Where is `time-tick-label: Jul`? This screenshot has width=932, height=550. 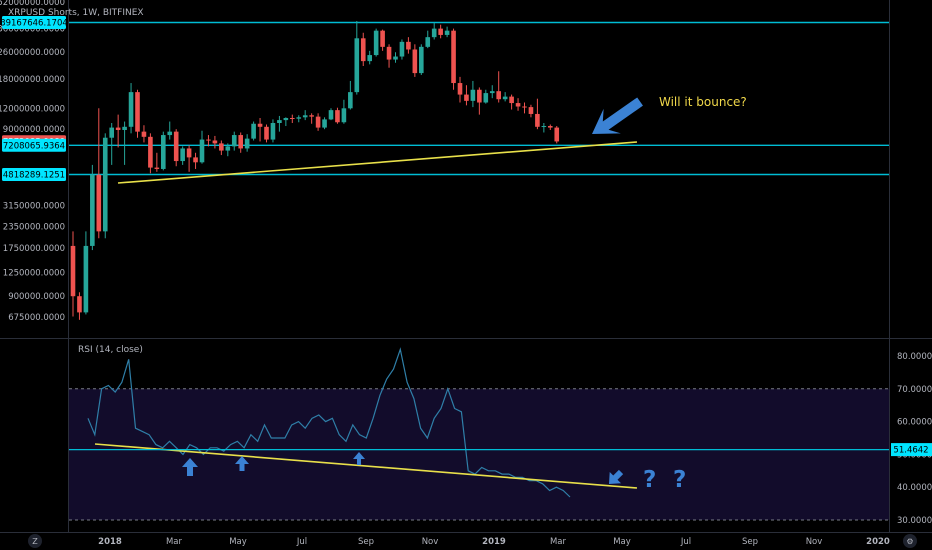
time-tick-label: Jul is located at coordinates (685, 542).